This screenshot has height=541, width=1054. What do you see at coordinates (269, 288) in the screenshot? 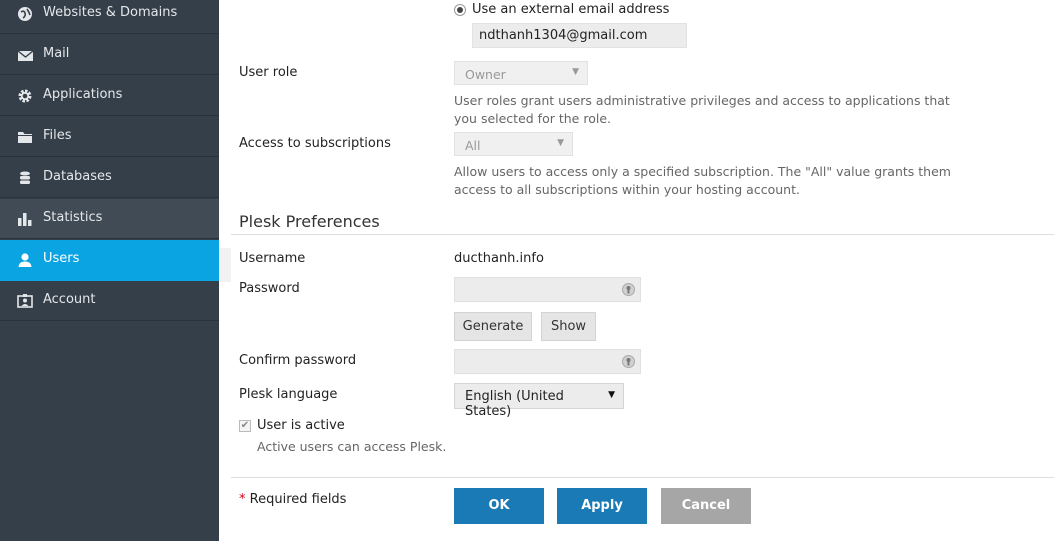
I see `password-label: Password` at bounding box center [269, 288].